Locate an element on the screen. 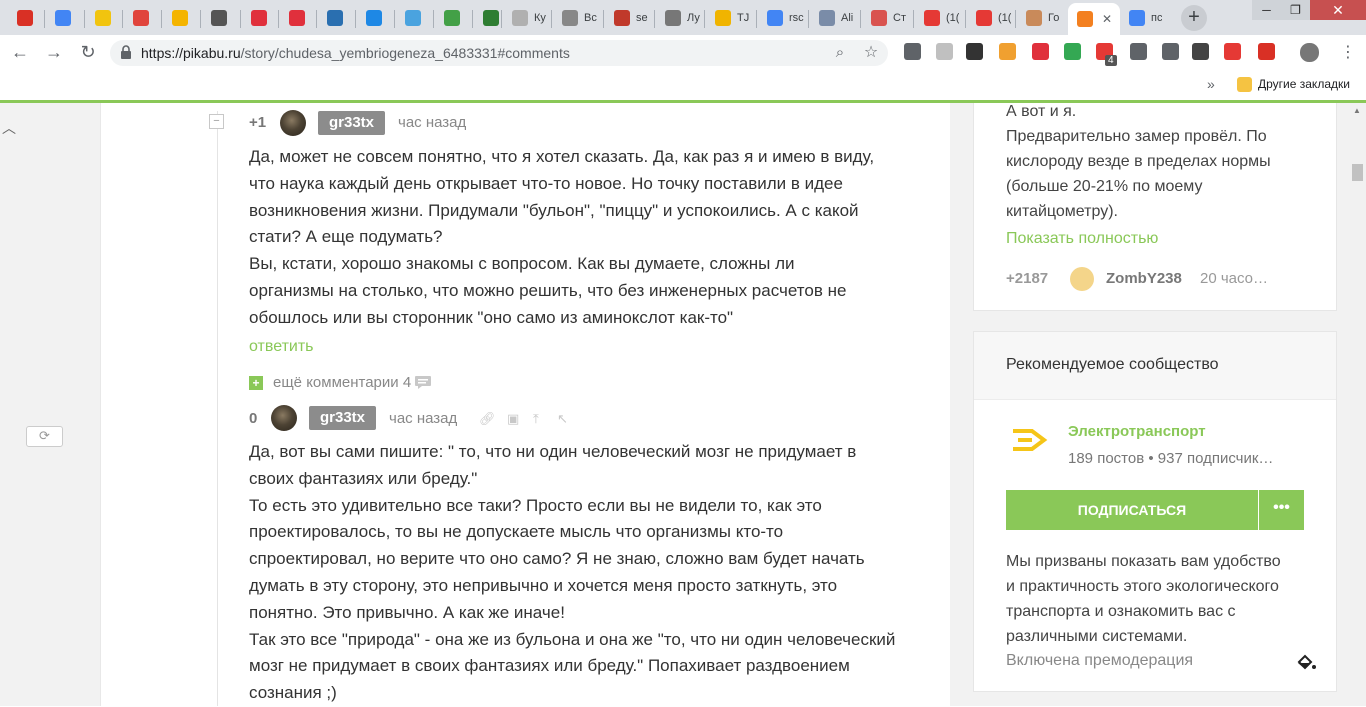 The image size is (1366, 707). collapse-thread-button: − is located at coordinates (216, 121).